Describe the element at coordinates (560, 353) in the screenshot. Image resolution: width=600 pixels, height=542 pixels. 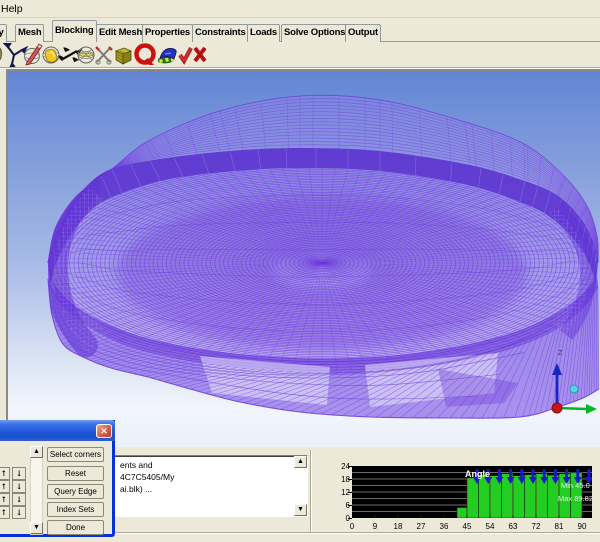
I see `svg-text: Z` at that location.